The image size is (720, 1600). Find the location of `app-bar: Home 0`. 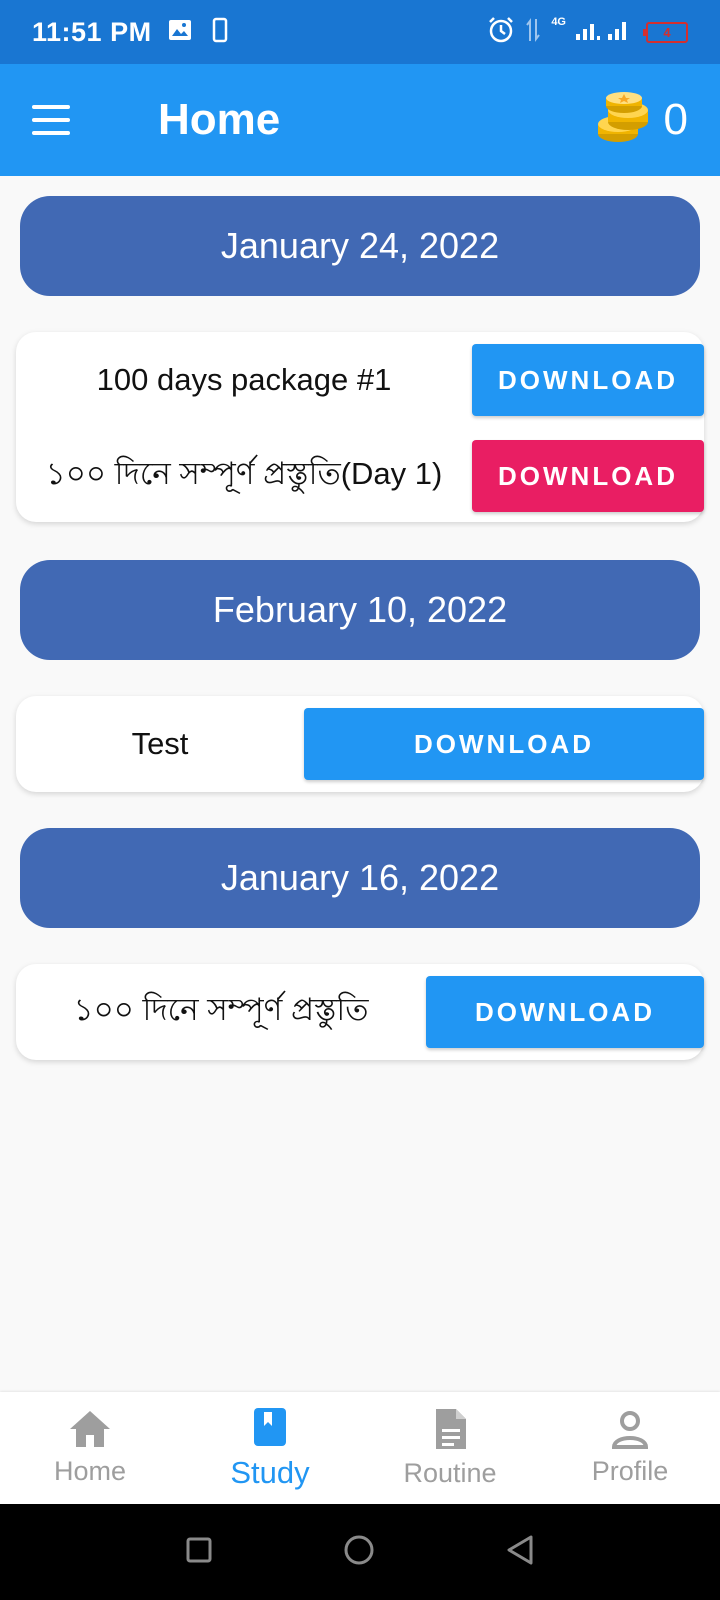

app-bar: Home 0 is located at coordinates (360, 120).